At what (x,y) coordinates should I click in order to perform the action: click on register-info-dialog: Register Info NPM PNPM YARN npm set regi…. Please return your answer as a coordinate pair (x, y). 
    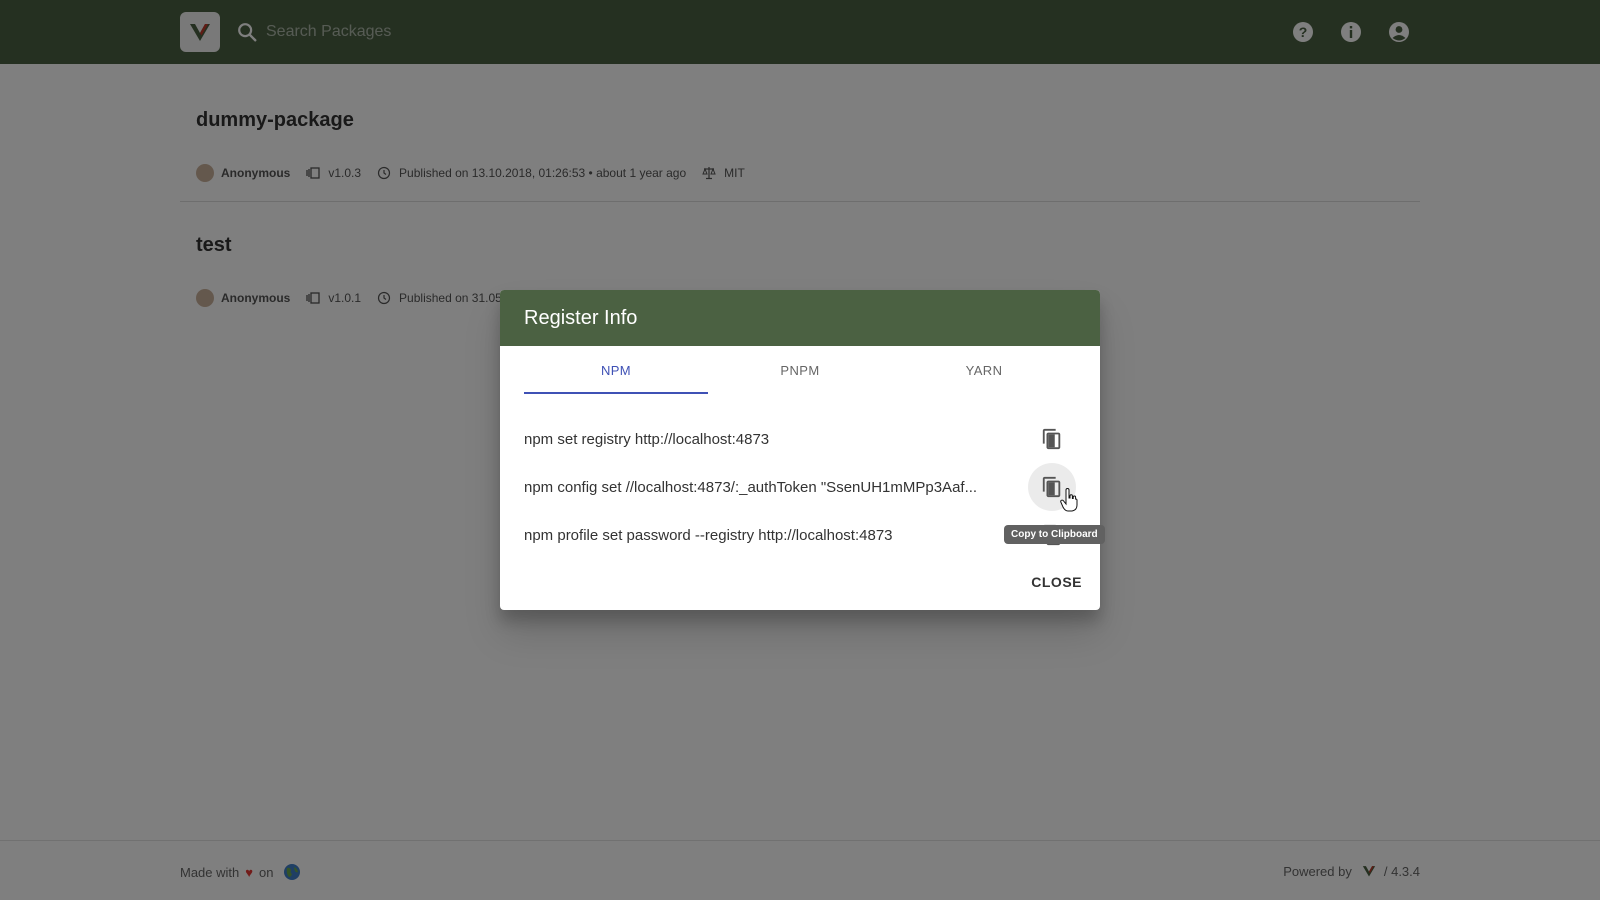
    Looking at the image, I should click on (800, 450).